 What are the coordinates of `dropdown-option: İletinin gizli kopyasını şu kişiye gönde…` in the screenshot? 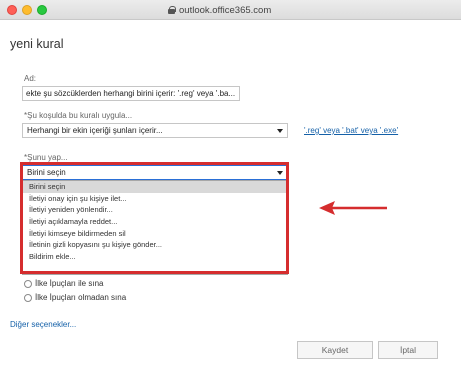 It's located at (155, 245).